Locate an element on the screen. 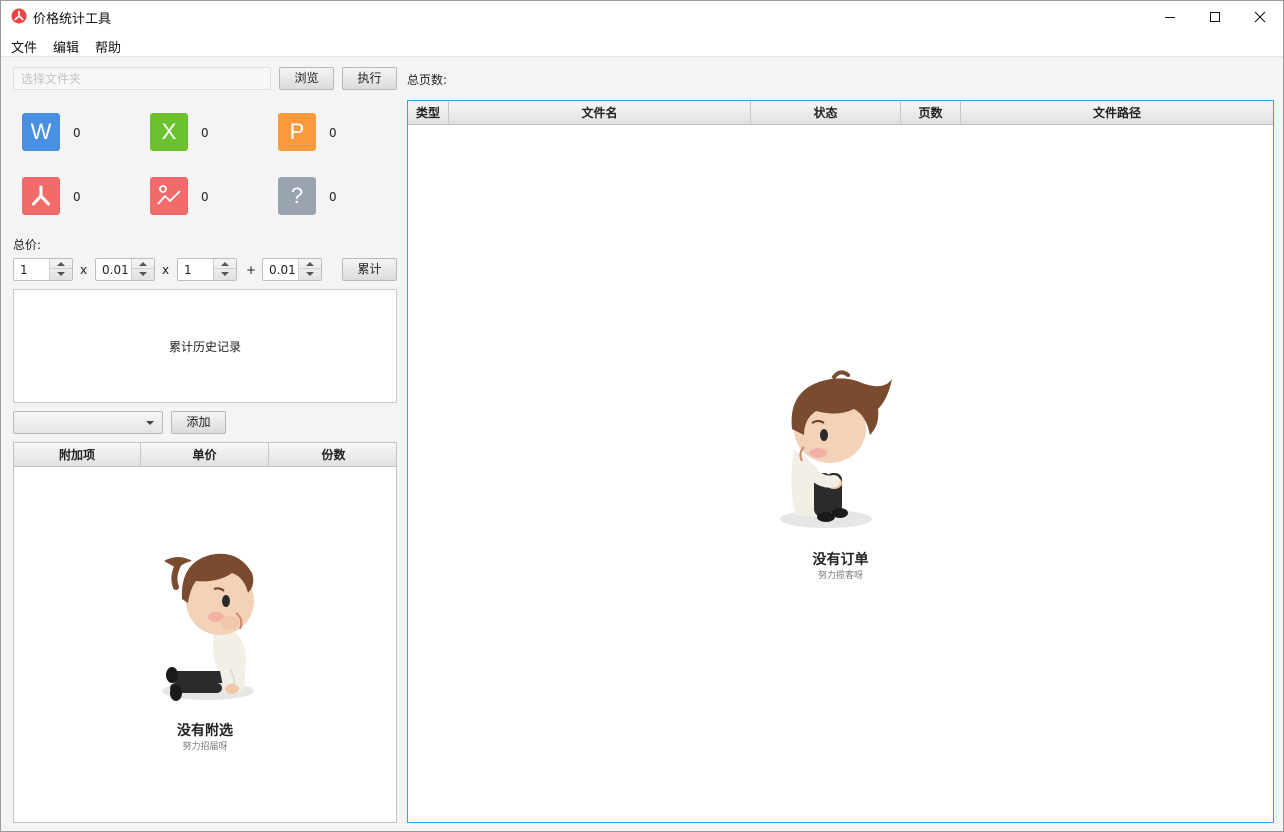  total-price-label: 总价: is located at coordinates (27, 245).